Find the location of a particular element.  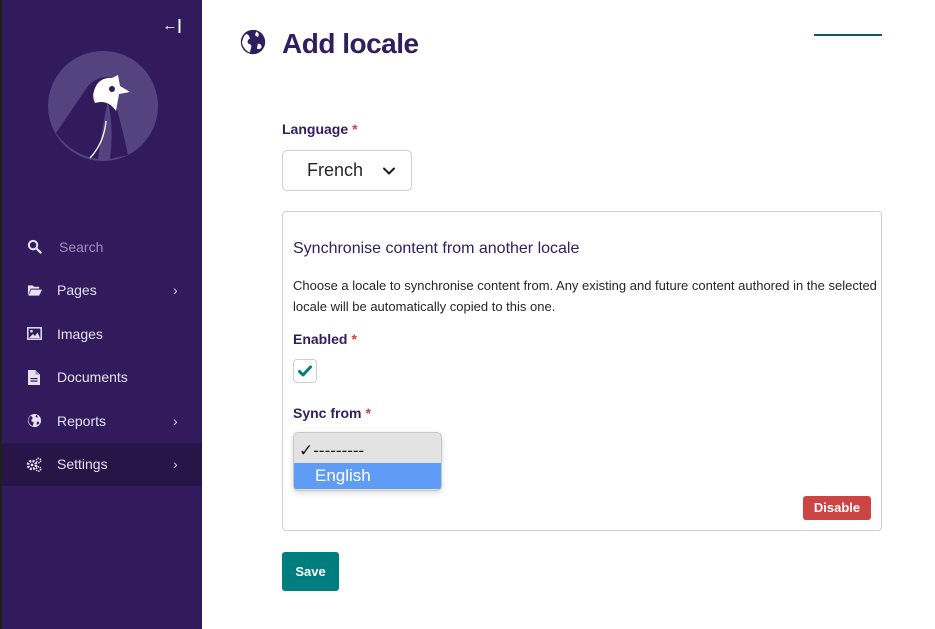

sidebar-item-documents: Documents is located at coordinates (102, 378).